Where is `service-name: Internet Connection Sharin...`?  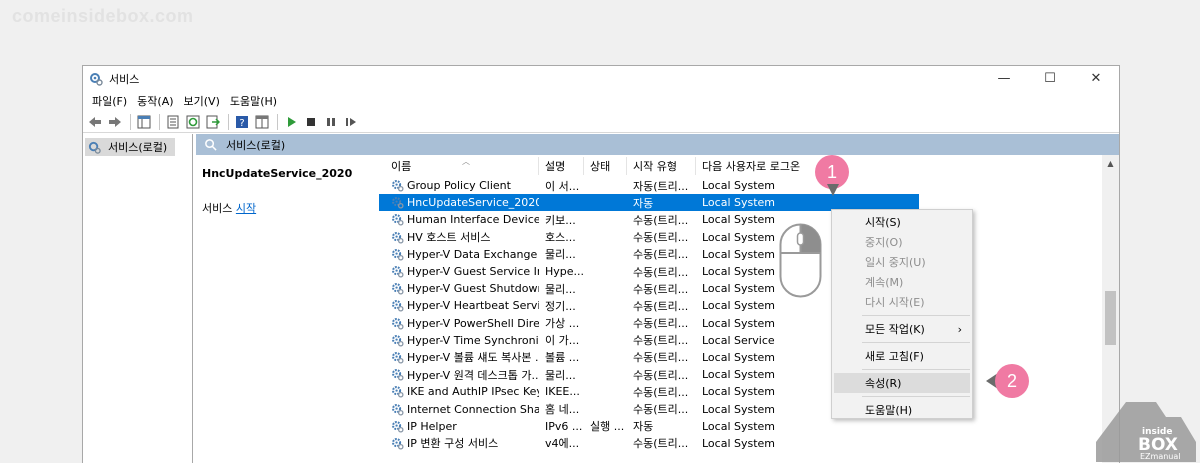
service-name: Internet Connection Sharin... is located at coordinates (473, 409).